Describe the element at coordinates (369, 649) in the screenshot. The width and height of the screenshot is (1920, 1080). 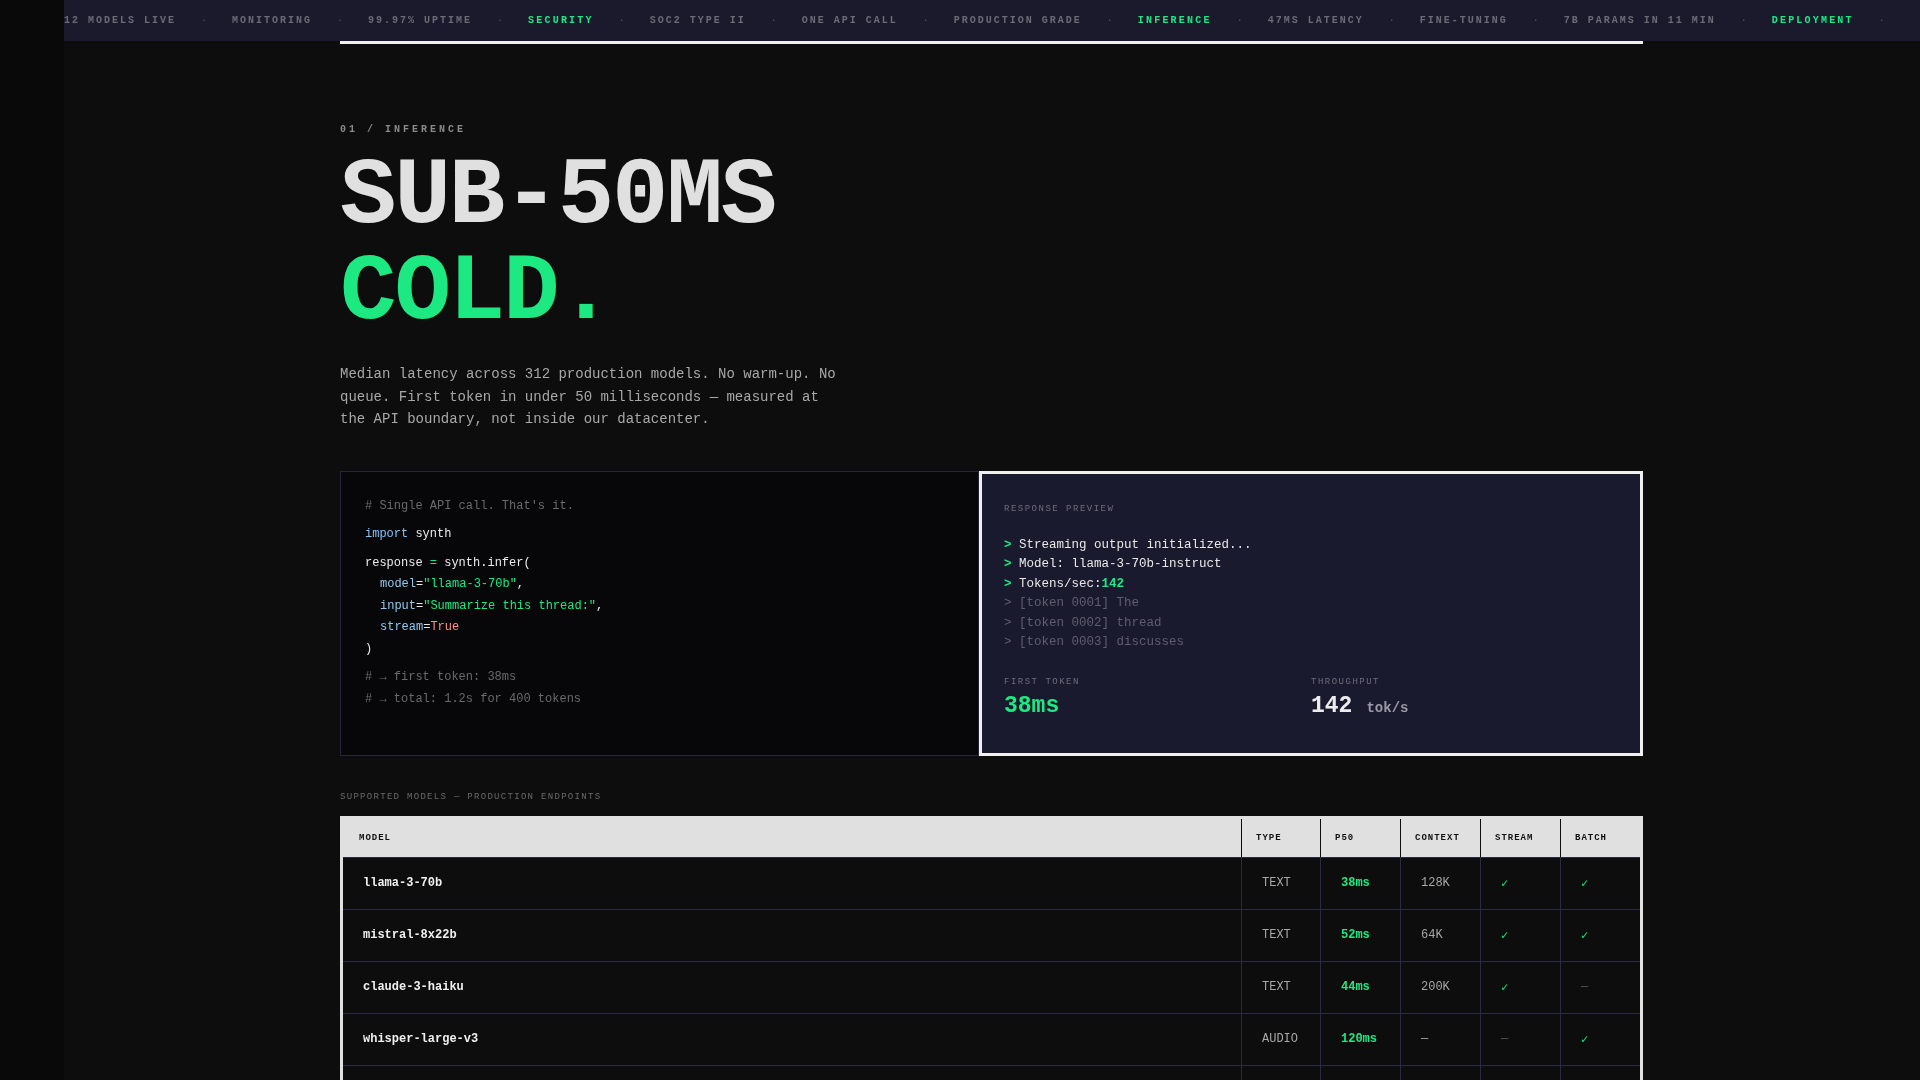
I see `code-line: )` at that location.